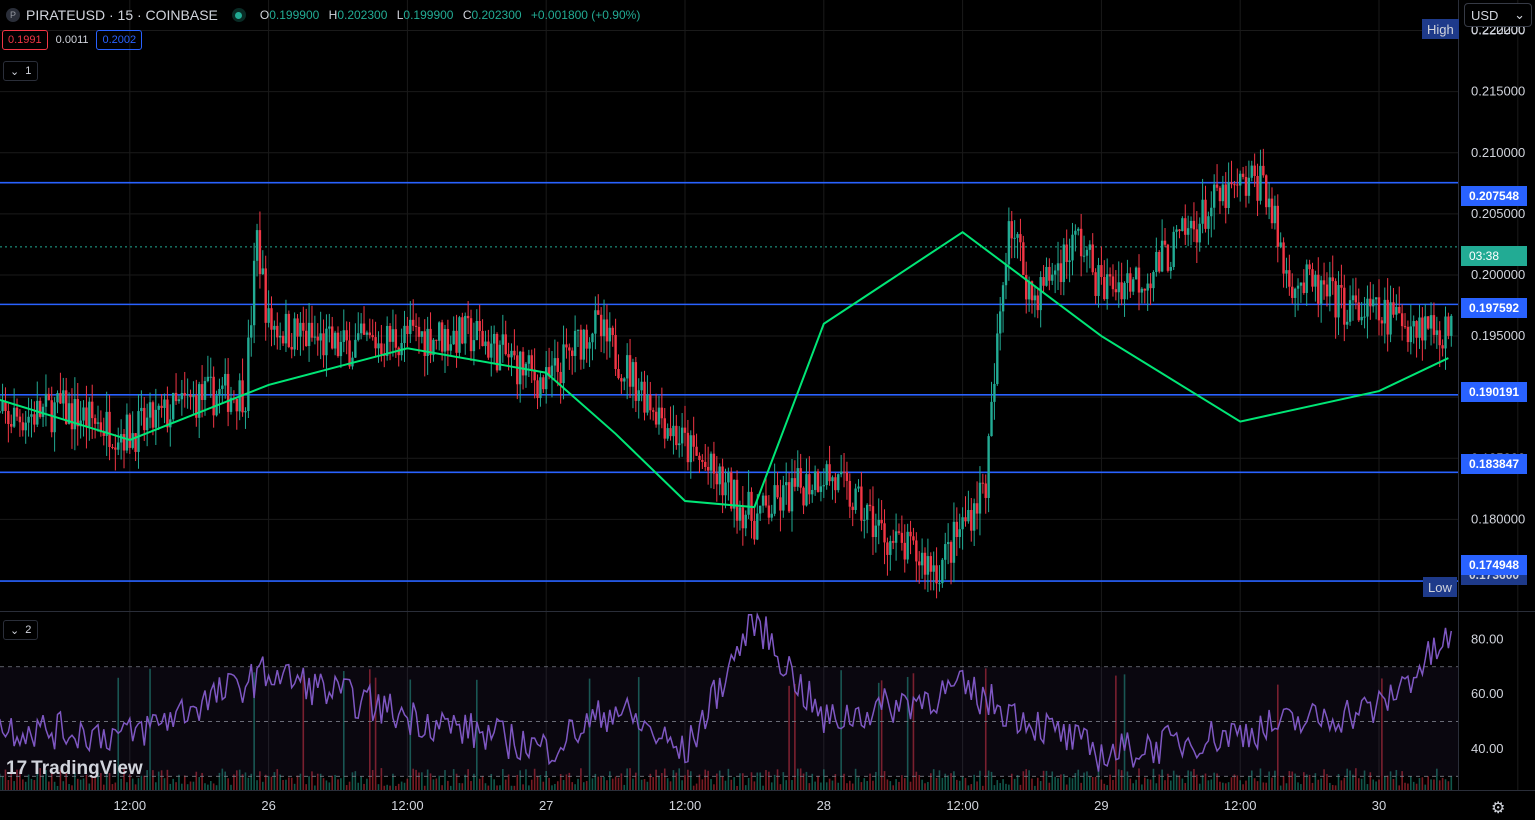  Describe the element at coordinates (122, 15) in the screenshot. I see `symbol-title: PIRATEUSD · 15 · COINBASE` at that location.